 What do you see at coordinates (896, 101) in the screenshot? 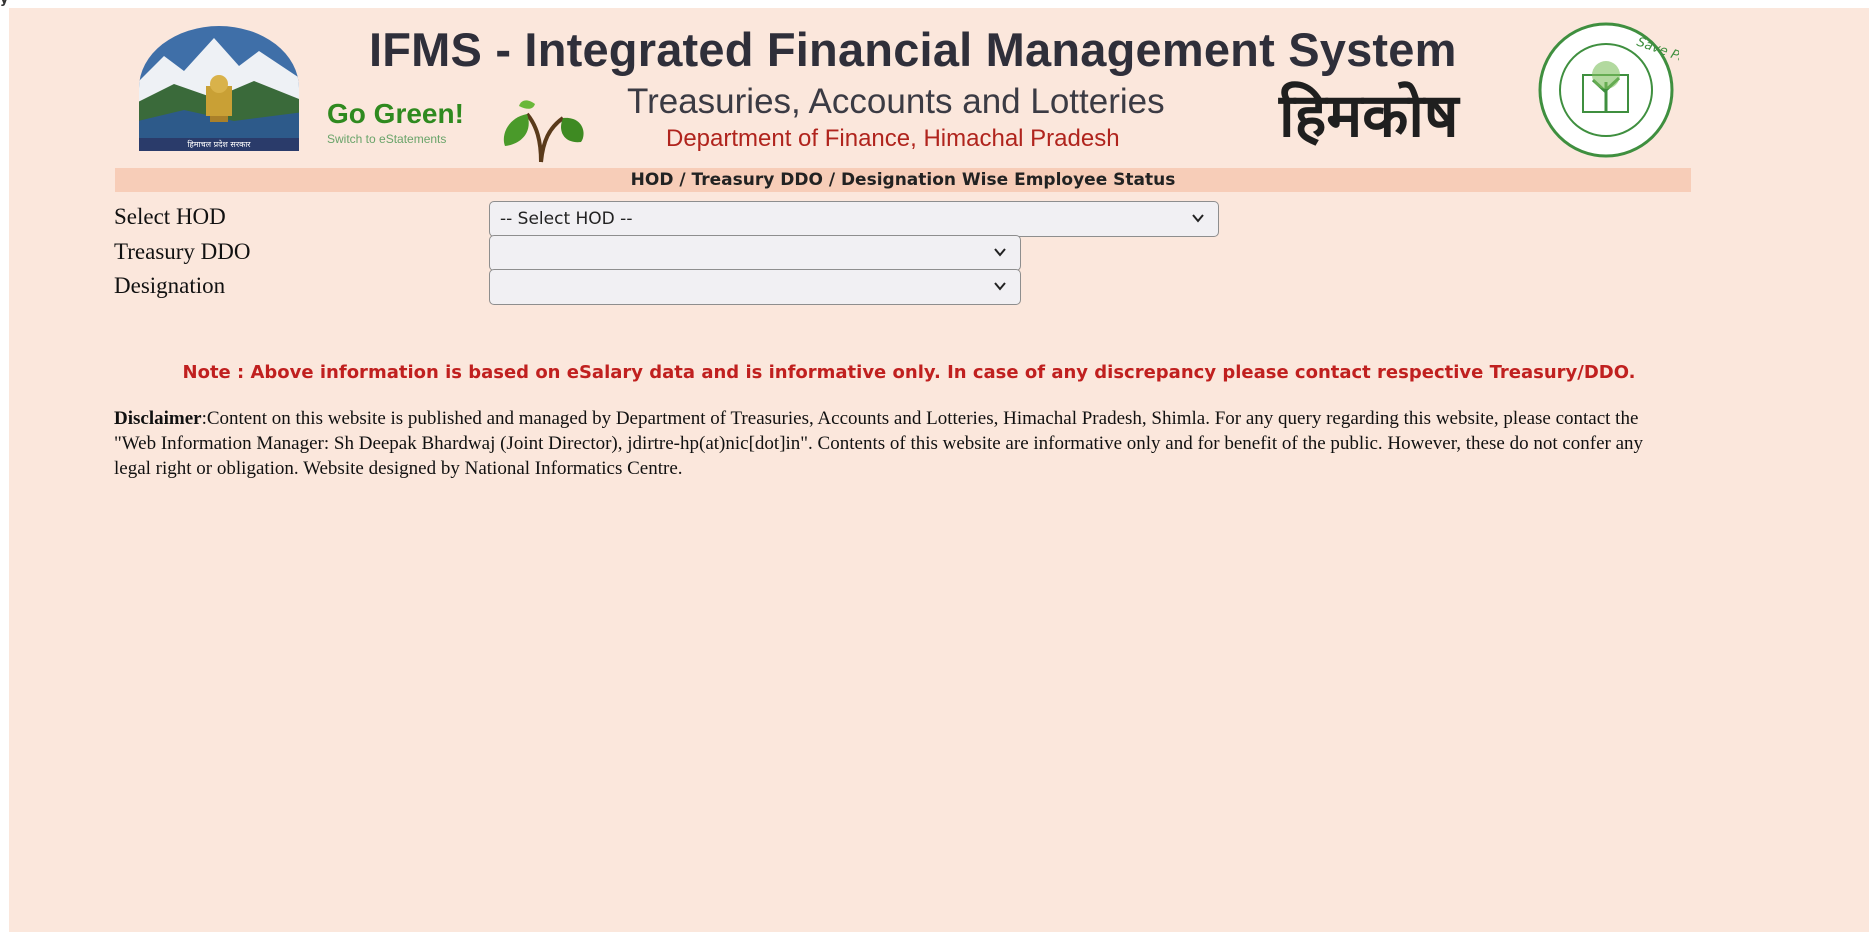
I see `app-subtitle: Treasuries, Accounts and Lotteries` at bounding box center [896, 101].